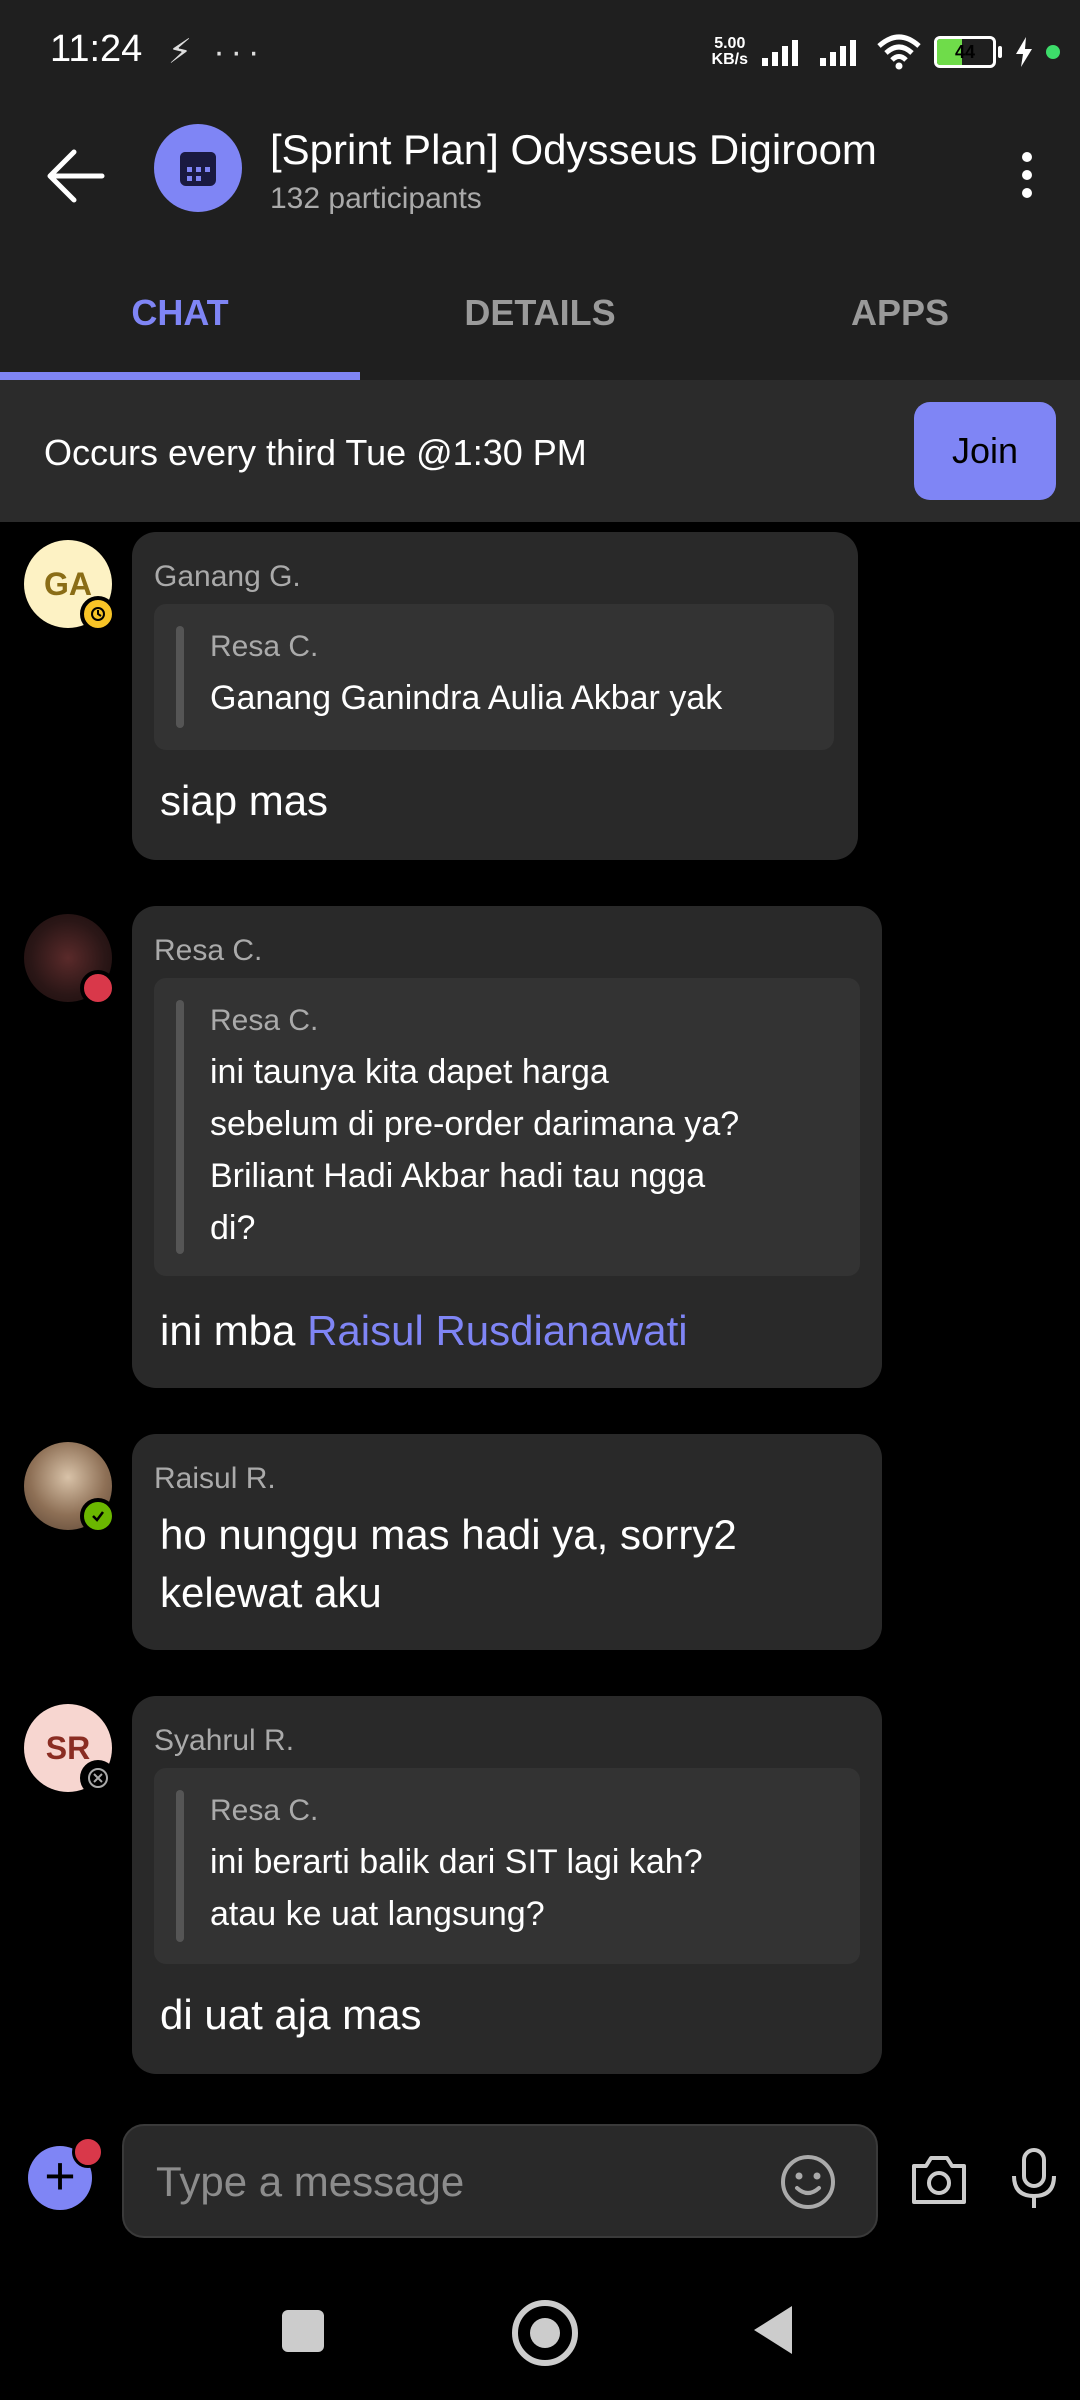  I want to click on emoji-icon, so click(808, 2182).